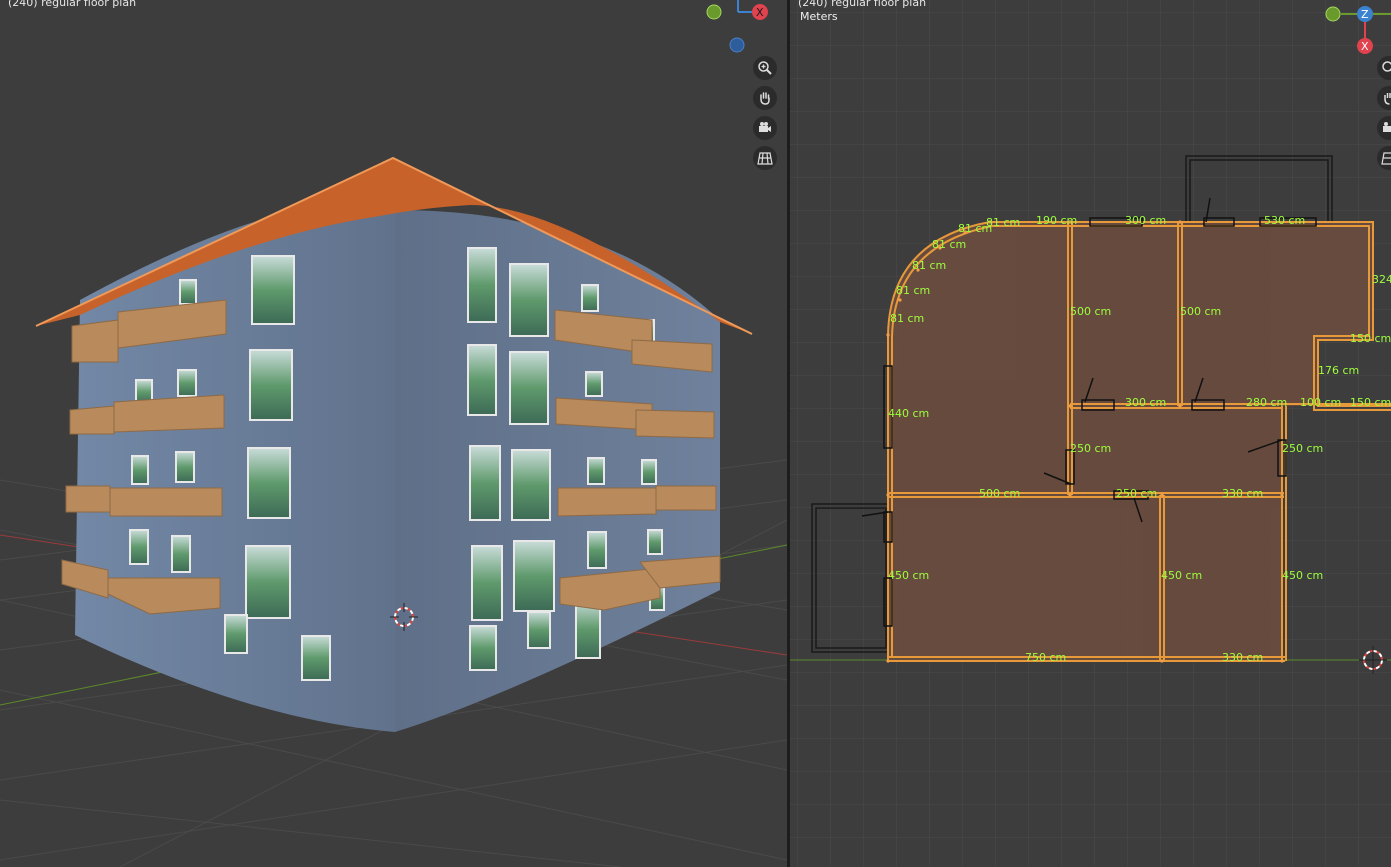 Image resolution: width=1391 pixels, height=867 pixels. I want to click on dim-label: 750 cm, so click(1045, 657).